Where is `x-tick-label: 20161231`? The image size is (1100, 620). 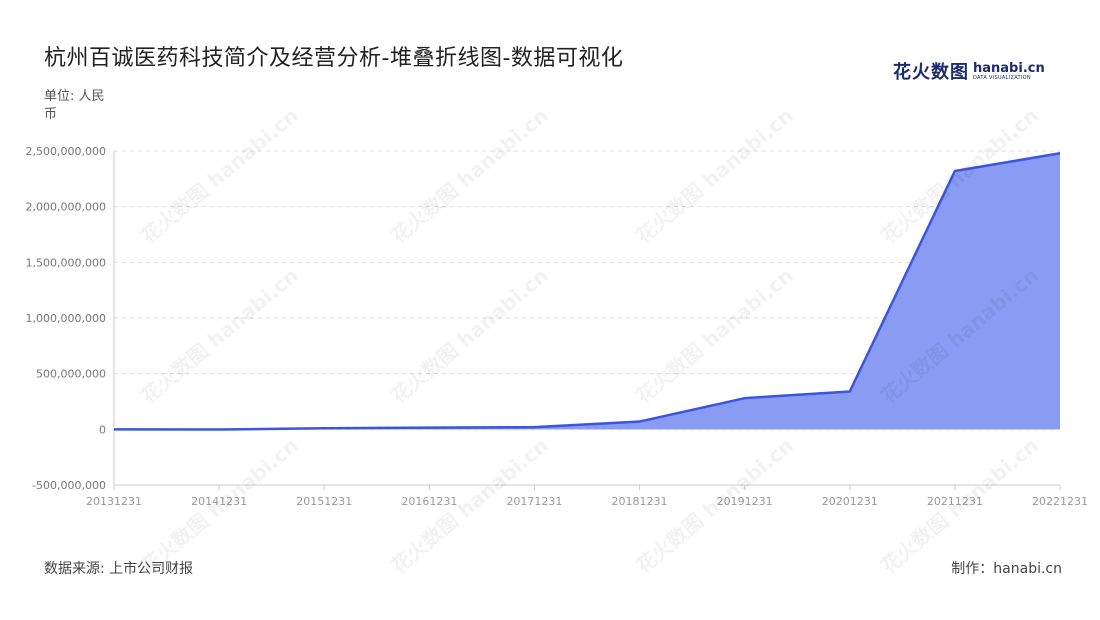
x-tick-label: 20161231 is located at coordinates (429, 501).